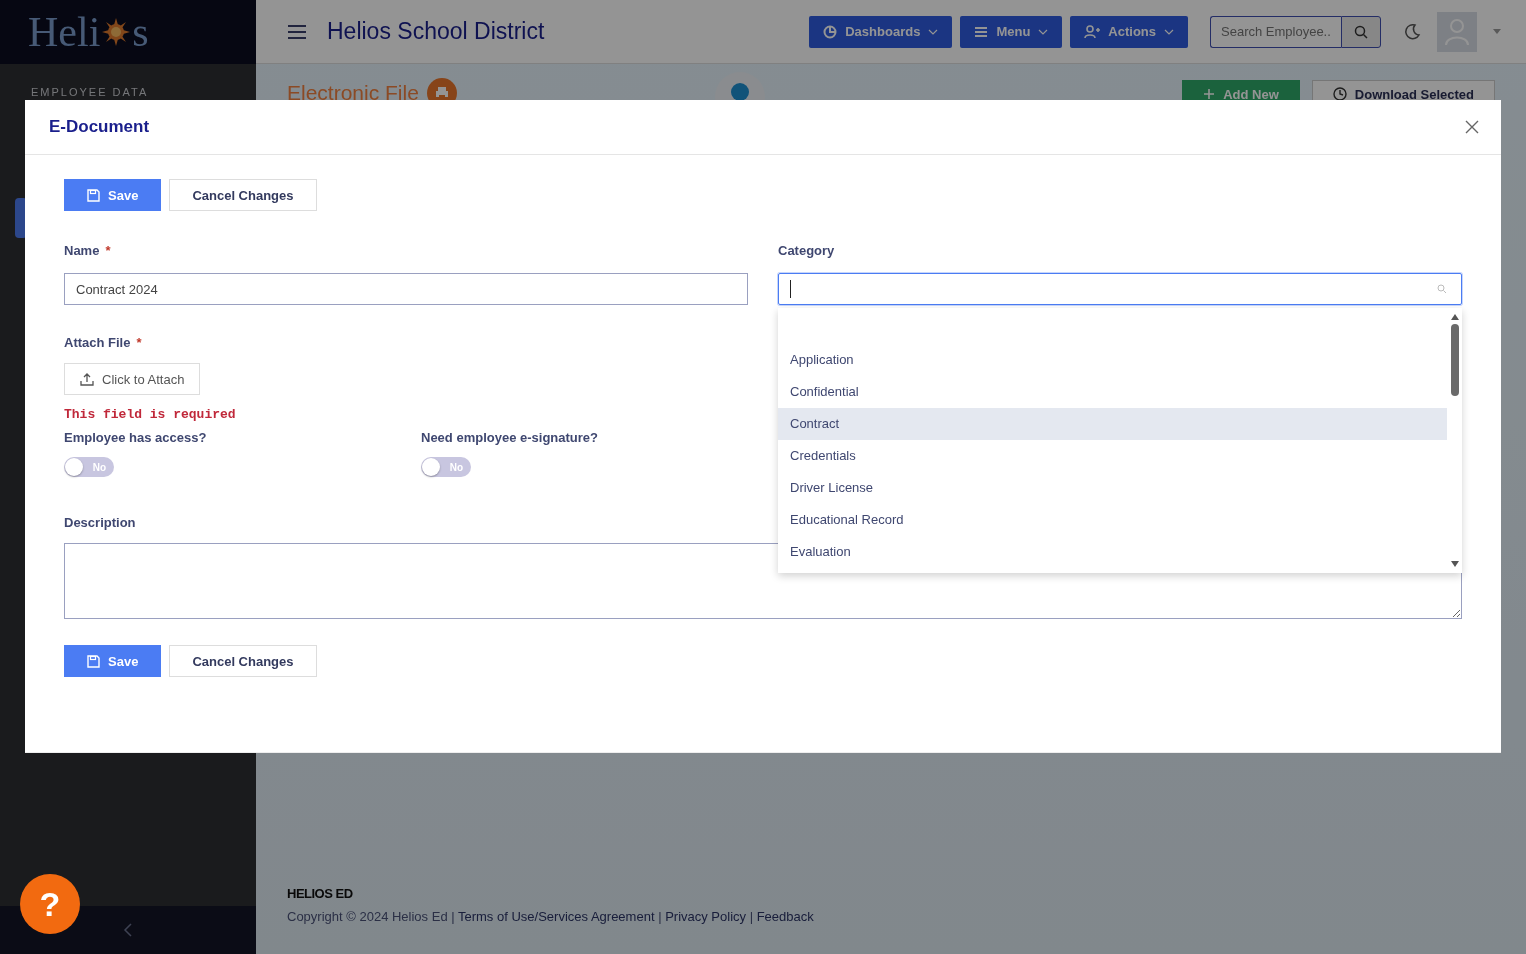 The image size is (1526, 954). What do you see at coordinates (1472, 127) in the screenshot?
I see `close-icon` at bounding box center [1472, 127].